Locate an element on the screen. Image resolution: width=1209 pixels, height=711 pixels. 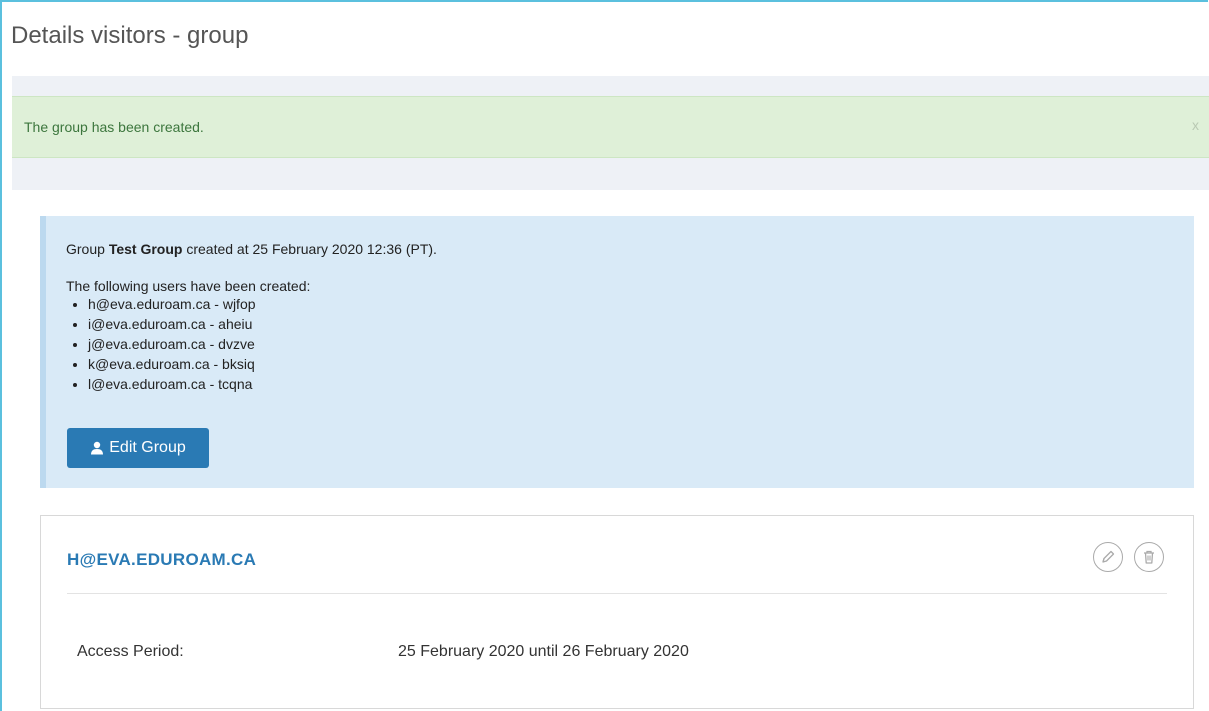
list-item: h@eva.eduroam.ca - wjfop is located at coordinates (172, 304).